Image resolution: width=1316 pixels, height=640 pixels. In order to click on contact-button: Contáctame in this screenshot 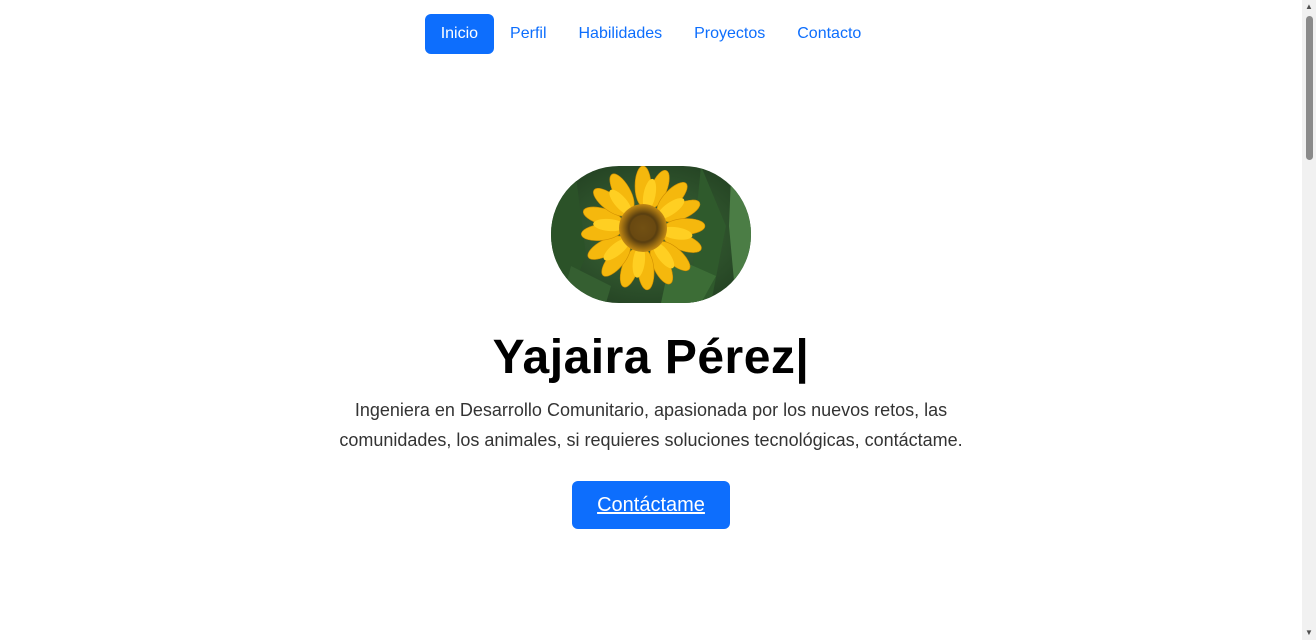, I will do `click(651, 505)`.